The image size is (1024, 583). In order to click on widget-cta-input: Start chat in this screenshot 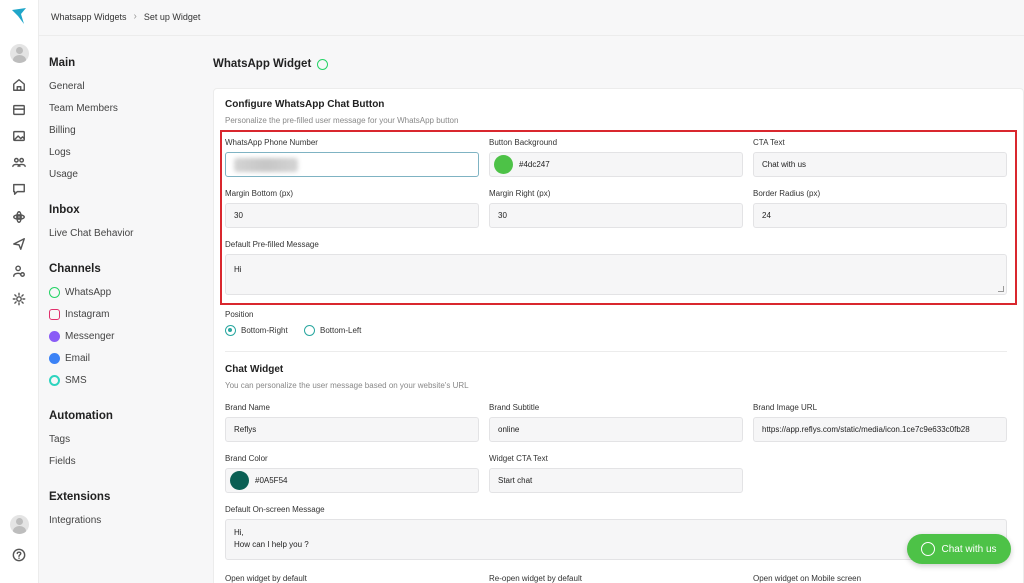, I will do `click(616, 480)`.